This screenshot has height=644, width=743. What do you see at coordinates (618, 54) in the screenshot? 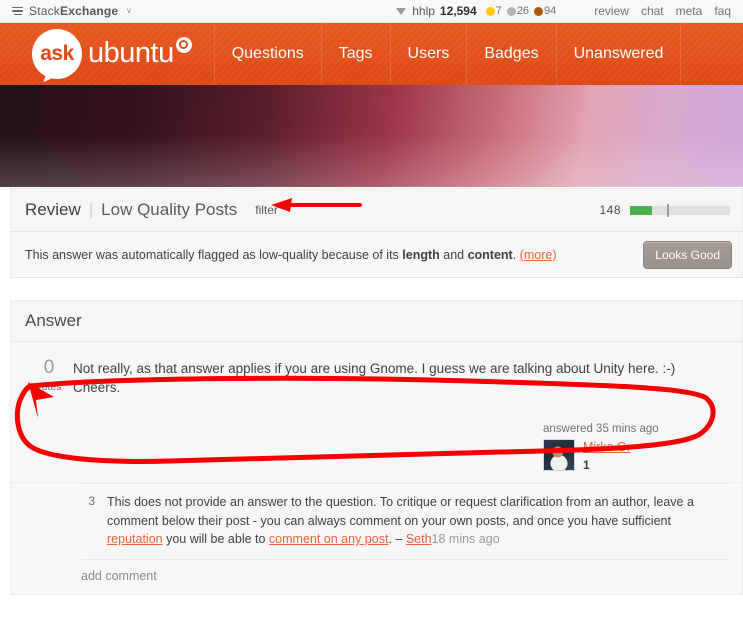
I see `nav-tab-unanswered: Unanswered` at bounding box center [618, 54].